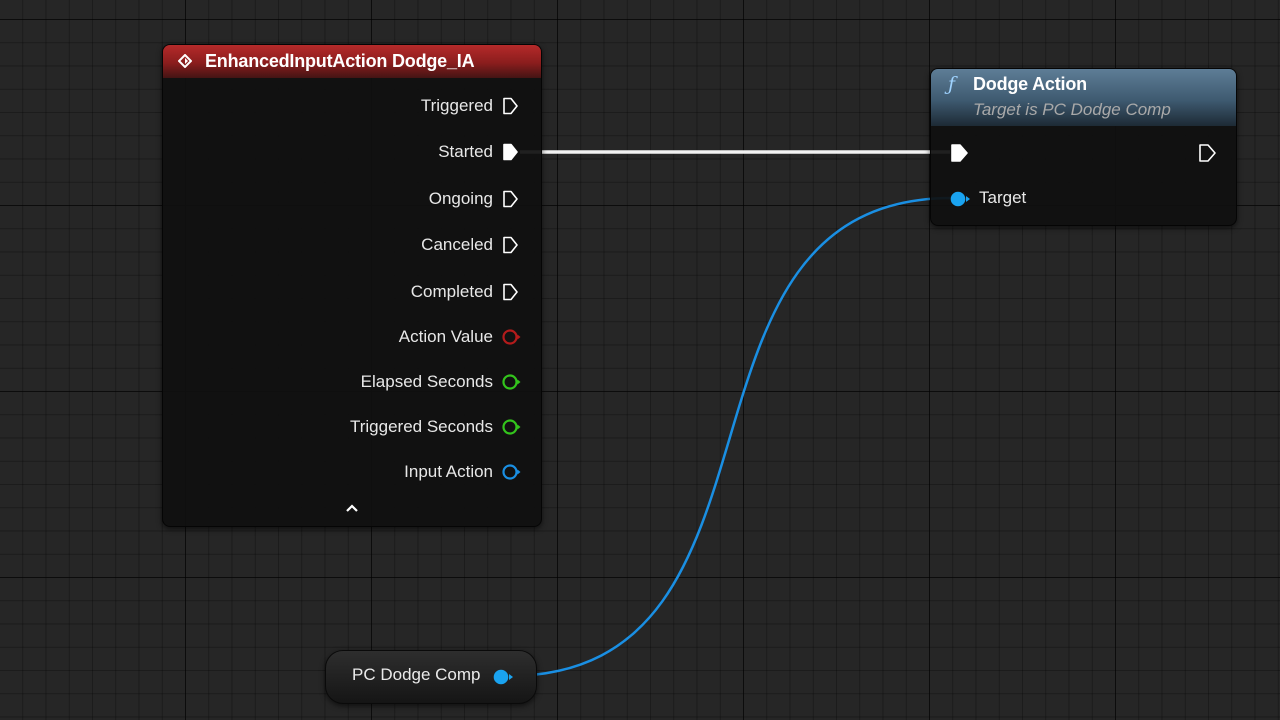 This screenshot has width=1280, height=720. I want to click on output-pin-row: Triggered Seconds, so click(352, 427).